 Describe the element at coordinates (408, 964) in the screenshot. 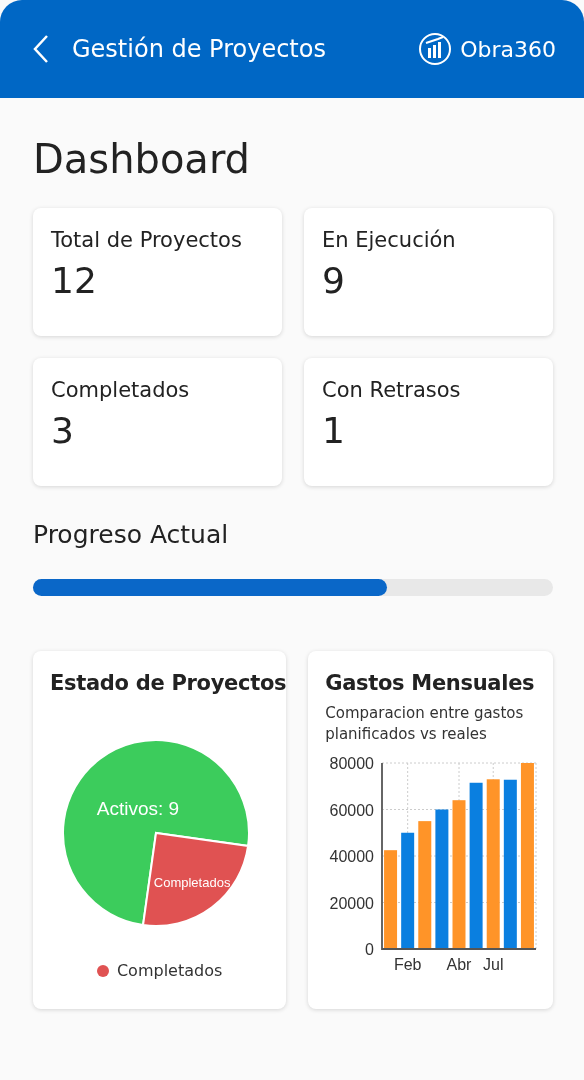

I see `x-tick-label: Feb` at that location.